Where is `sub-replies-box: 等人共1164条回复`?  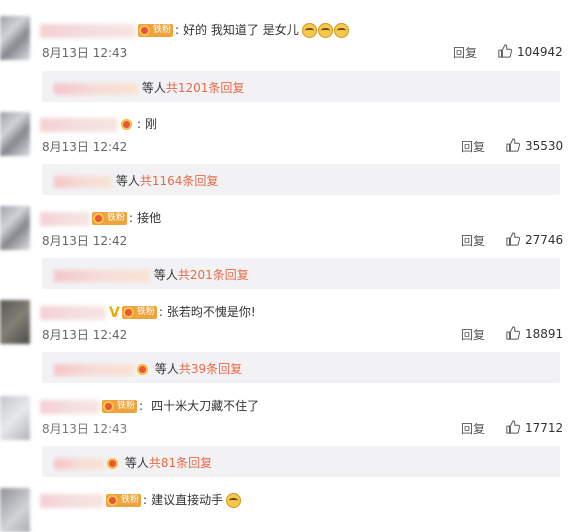
sub-replies-box: 等人共1164条回复 is located at coordinates (301, 179).